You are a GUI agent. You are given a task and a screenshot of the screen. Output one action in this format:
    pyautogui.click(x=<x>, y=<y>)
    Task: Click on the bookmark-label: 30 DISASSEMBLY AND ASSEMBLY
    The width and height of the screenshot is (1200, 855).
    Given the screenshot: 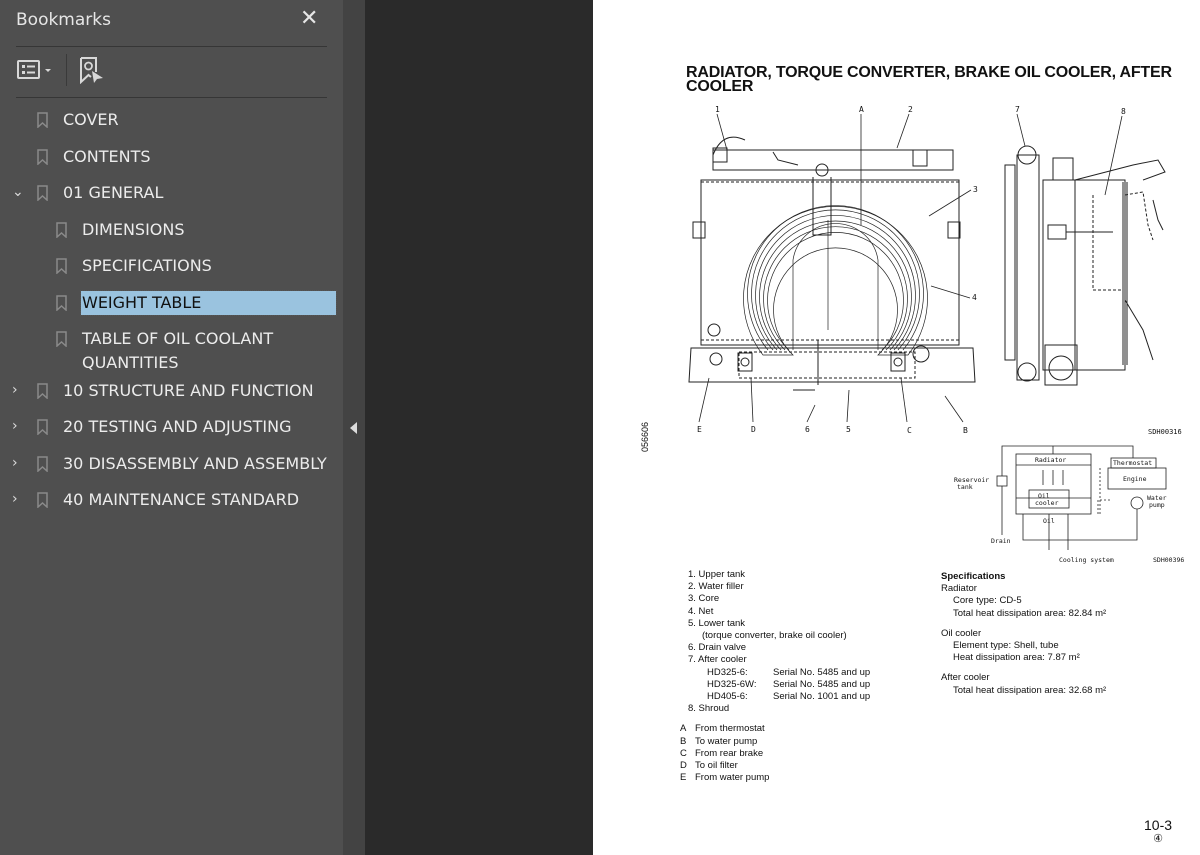 What is the action you would take?
    pyautogui.click(x=195, y=463)
    